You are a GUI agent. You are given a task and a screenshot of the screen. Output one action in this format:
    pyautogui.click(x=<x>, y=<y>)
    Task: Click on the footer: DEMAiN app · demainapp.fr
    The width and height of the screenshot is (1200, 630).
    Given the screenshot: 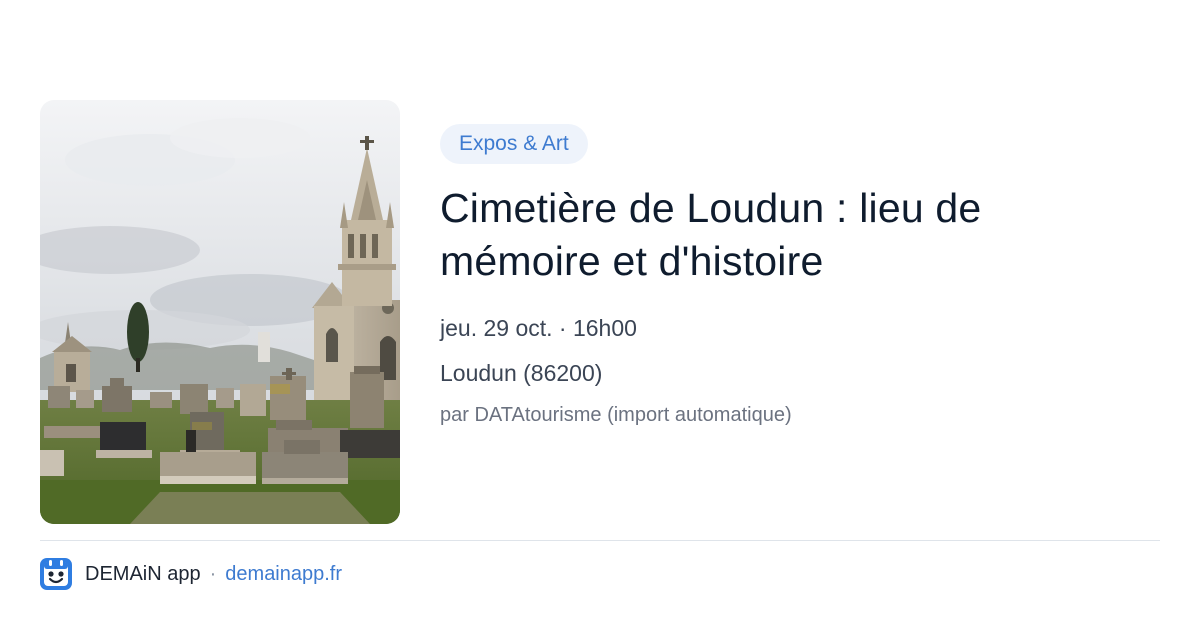 What is the action you would take?
    pyautogui.click(x=191, y=574)
    